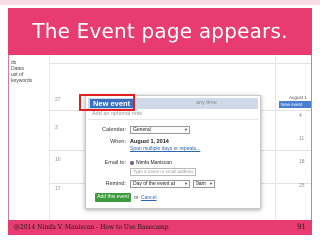 This screenshot has width=320, height=240. What do you see at coordinates (301, 227) in the screenshot?
I see `page-number: 91` at bounding box center [301, 227].